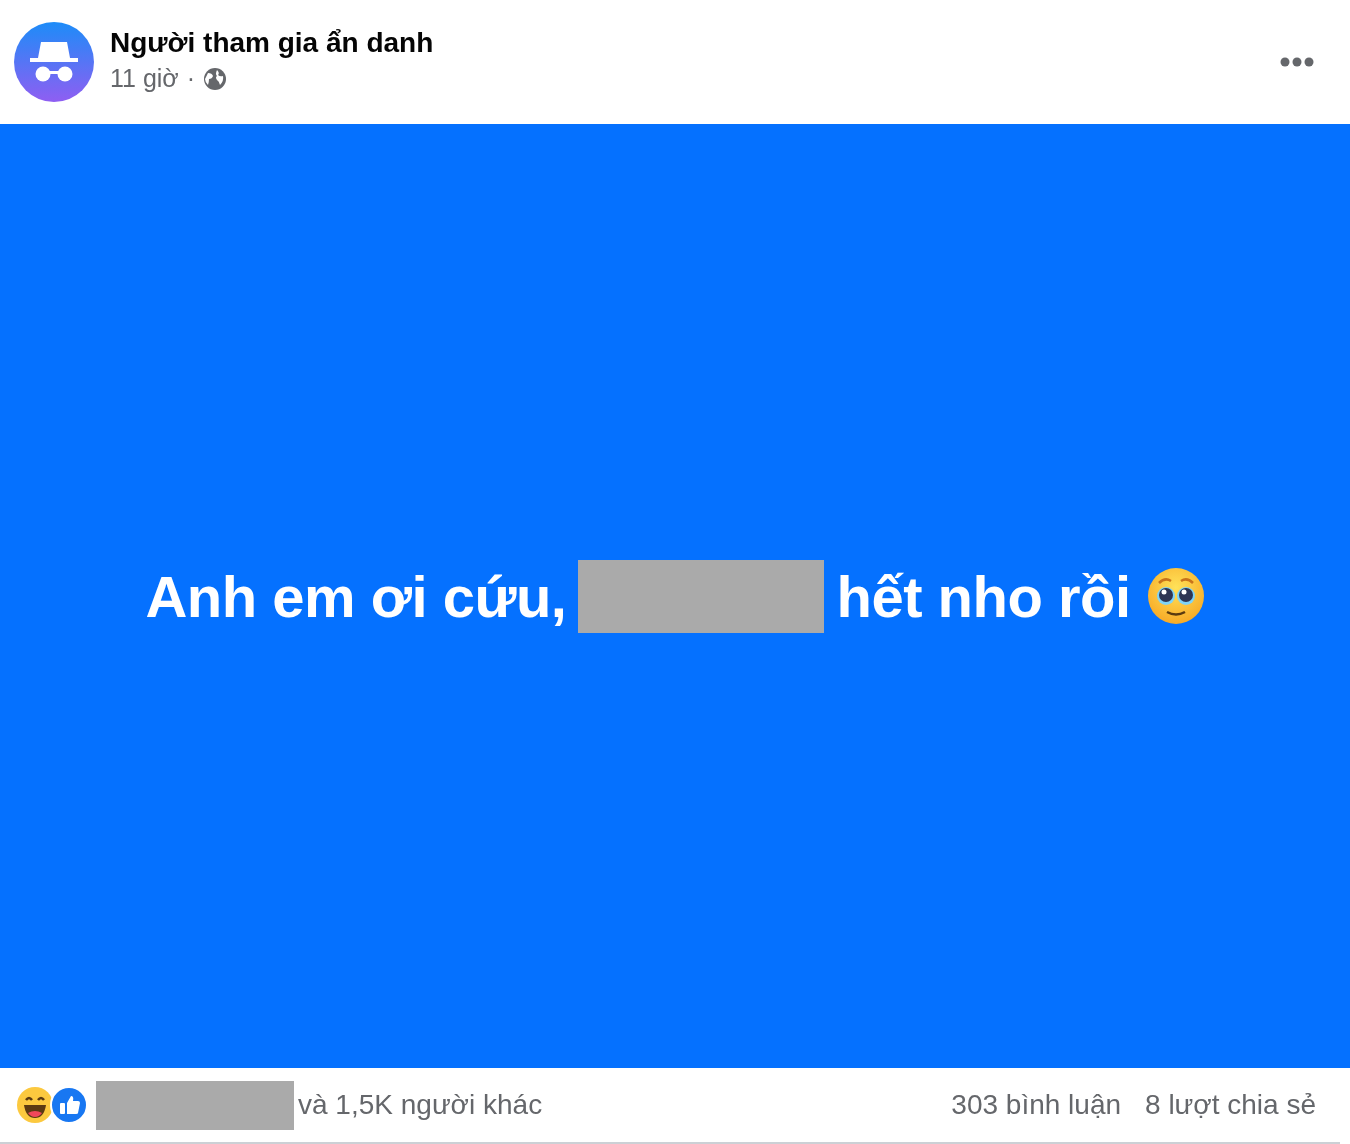 The height and width of the screenshot is (1144, 1350). I want to click on comments-count: 303 bình luận, so click(1036, 1105).